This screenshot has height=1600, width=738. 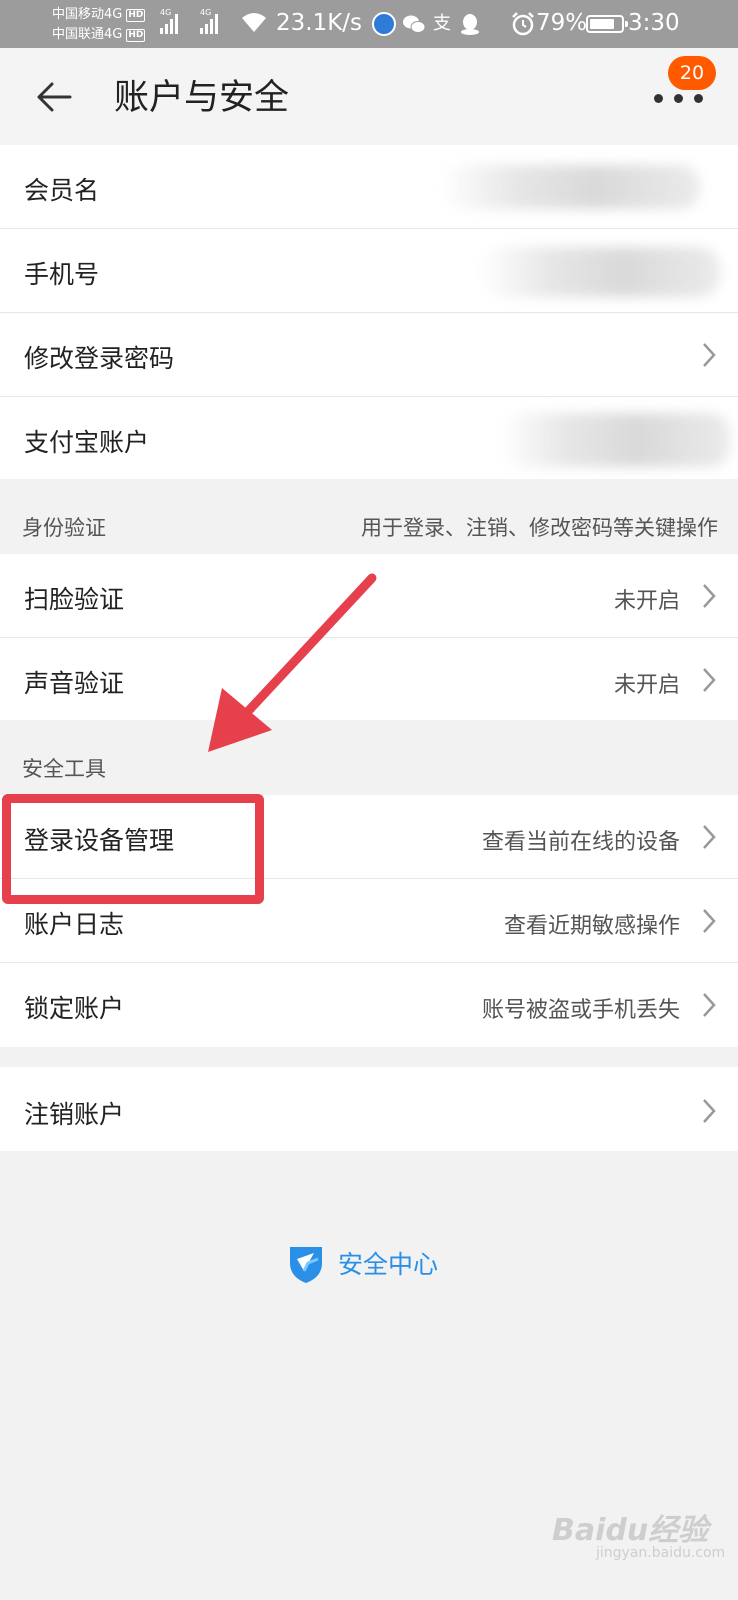 What do you see at coordinates (591, 926) in the screenshot?
I see `row-description: 查看近期敏感操作` at bounding box center [591, 926].